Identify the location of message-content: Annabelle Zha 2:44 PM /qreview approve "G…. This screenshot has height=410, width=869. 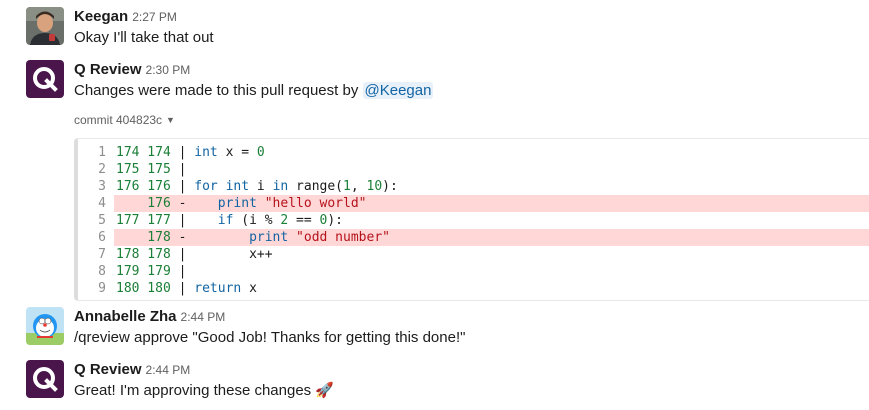
(467, 328).